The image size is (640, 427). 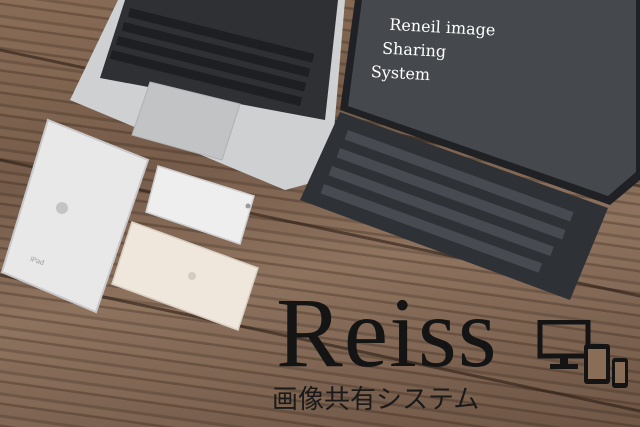 What do you see at coordinates (469, 53) in the screenshot?
I see `tablet-screen-text: Reneil image Sharing System` at bounding box center [469, 53].